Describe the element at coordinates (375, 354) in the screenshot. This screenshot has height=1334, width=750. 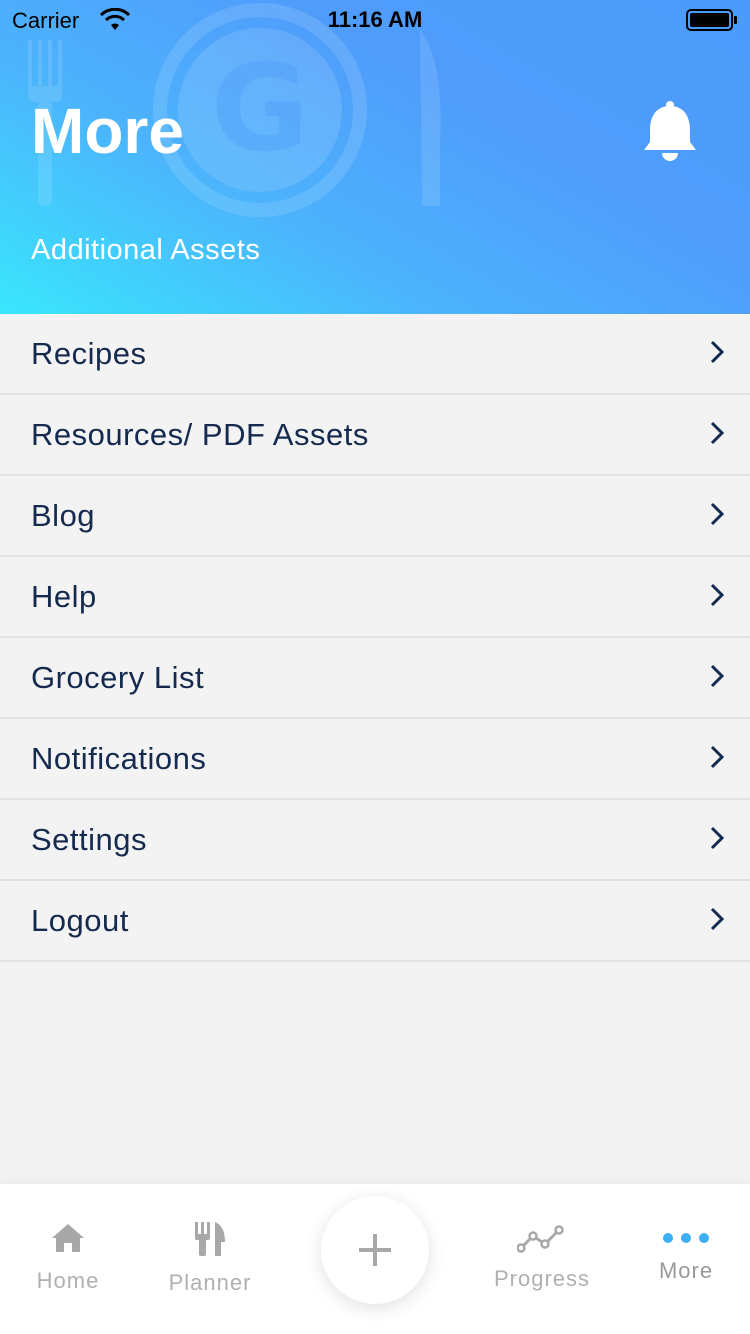
I see `menu-item-recipes: Recipes` at that location.